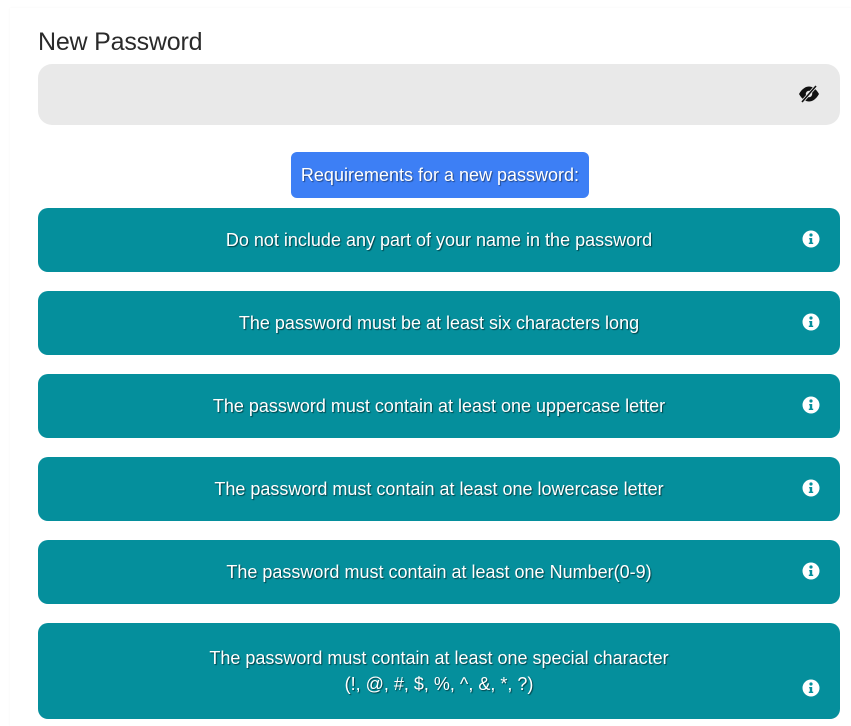 Image resolution: width=851 pixels, height=726 pixels. What do you see at coordinates (440, 175) in the screenshot?
I see `requirements-heading: Requirements for a new password:` at bounding box center [440, 175].